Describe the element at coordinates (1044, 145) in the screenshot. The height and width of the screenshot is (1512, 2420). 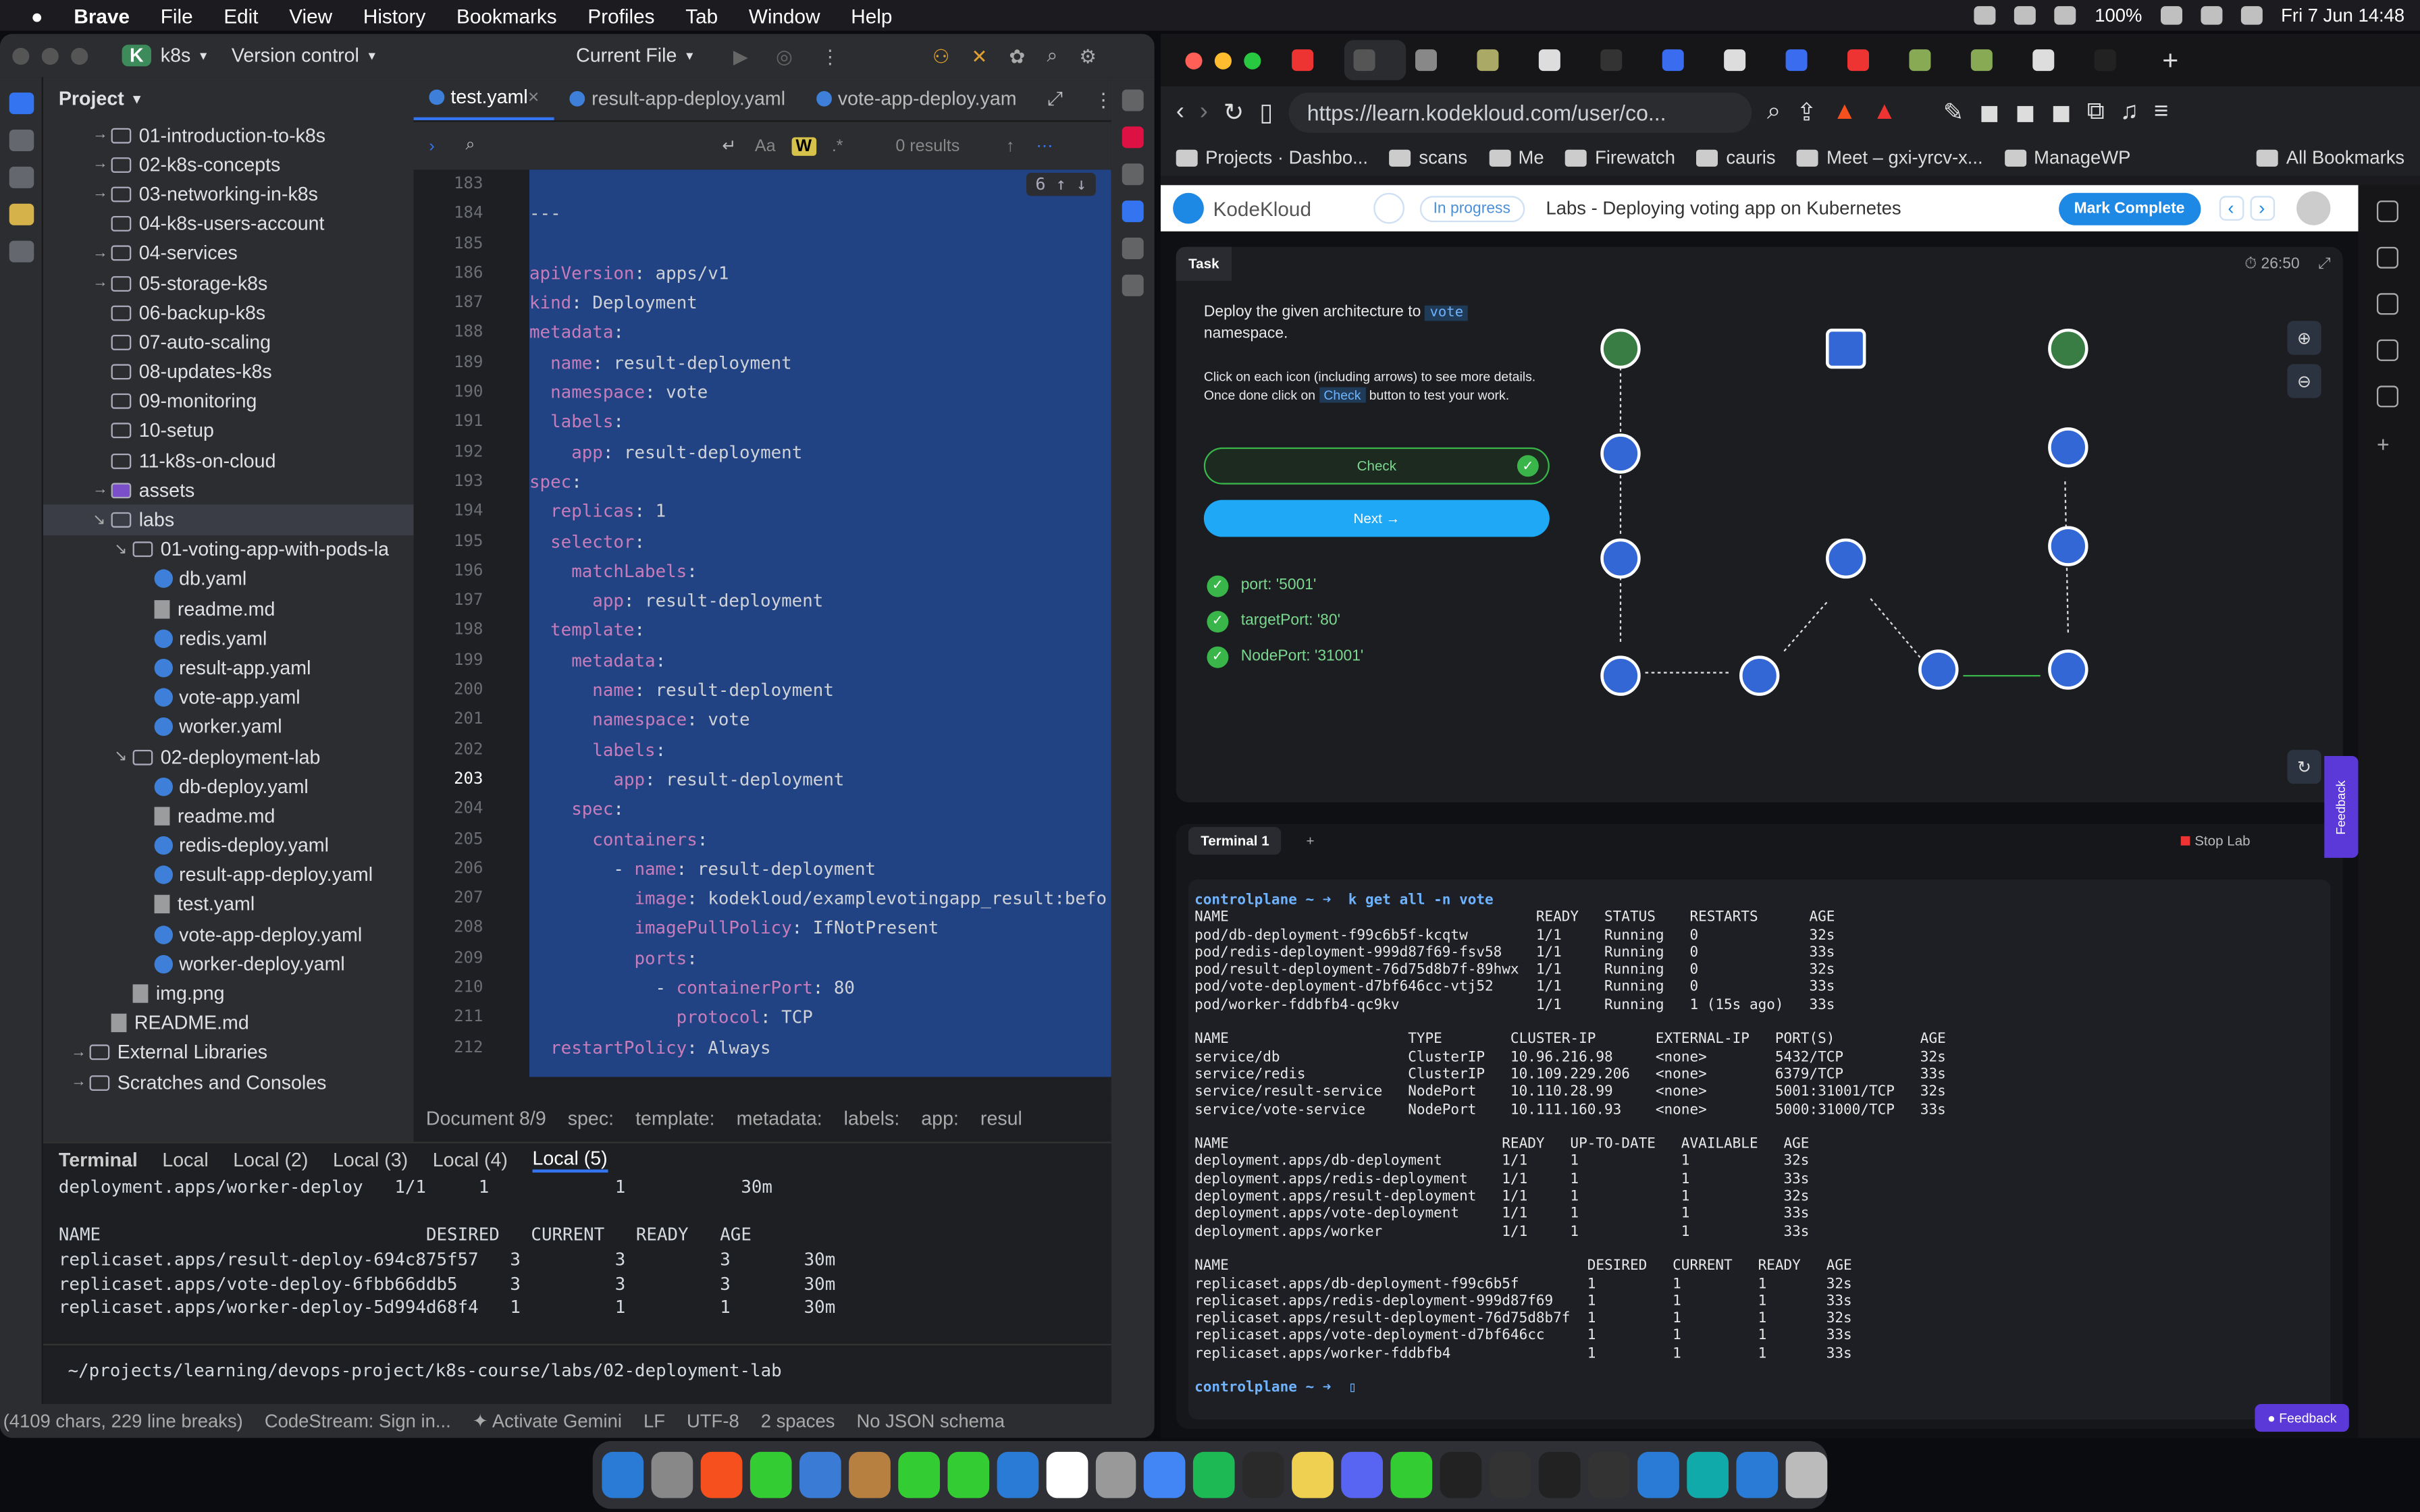
I see `find-more-icon: ⋯` at that location.